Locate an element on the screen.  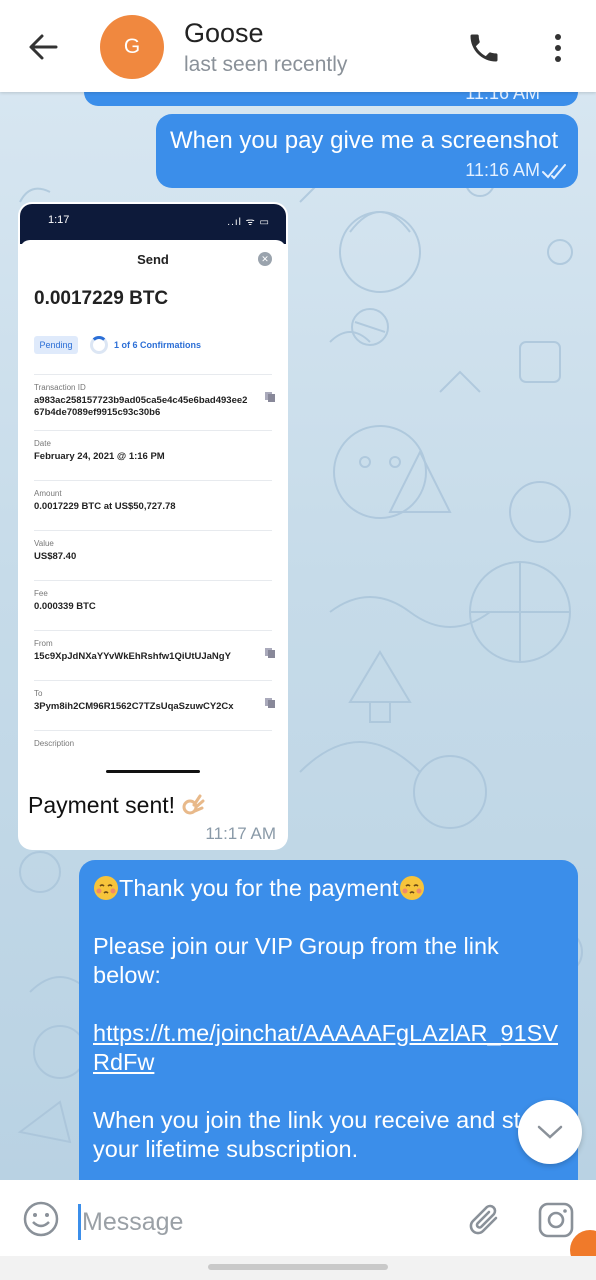
ok-hand-emoji-icon is located at coordinates (193, 804).